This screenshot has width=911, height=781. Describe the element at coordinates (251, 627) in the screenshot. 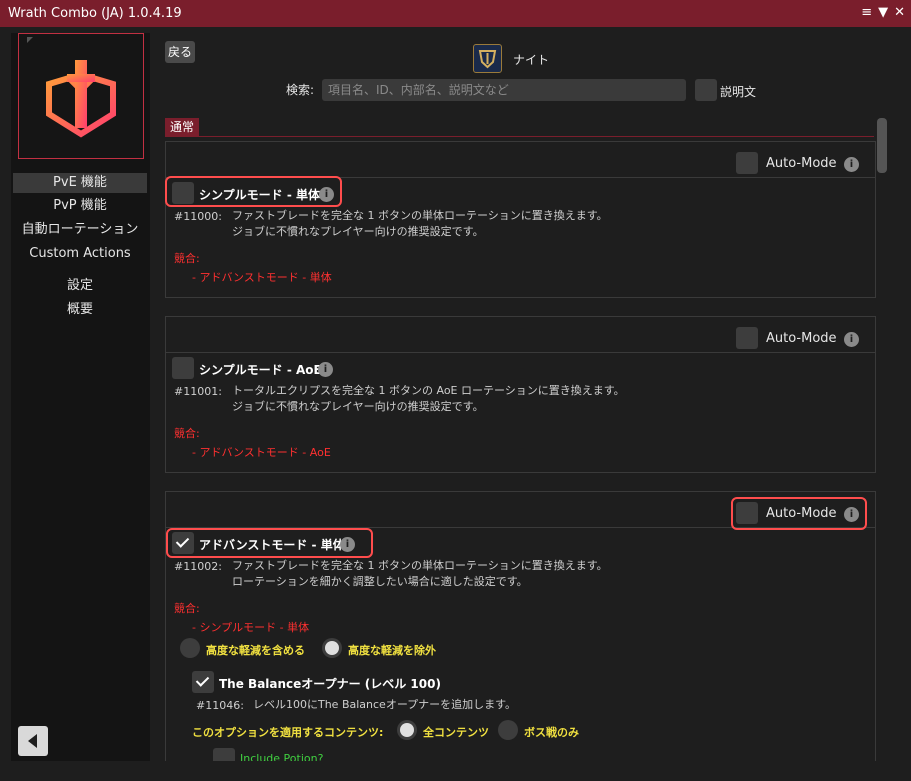

I see `conflict-item: - シンプルモード - 単体` at that location.